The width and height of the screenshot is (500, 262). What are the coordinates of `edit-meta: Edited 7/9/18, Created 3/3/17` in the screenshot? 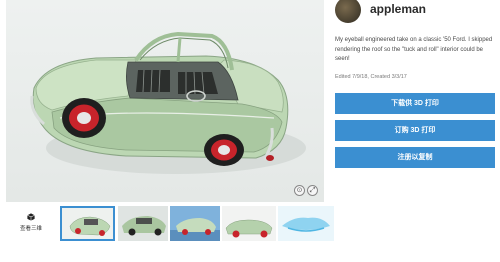 It's located at (371, 76).